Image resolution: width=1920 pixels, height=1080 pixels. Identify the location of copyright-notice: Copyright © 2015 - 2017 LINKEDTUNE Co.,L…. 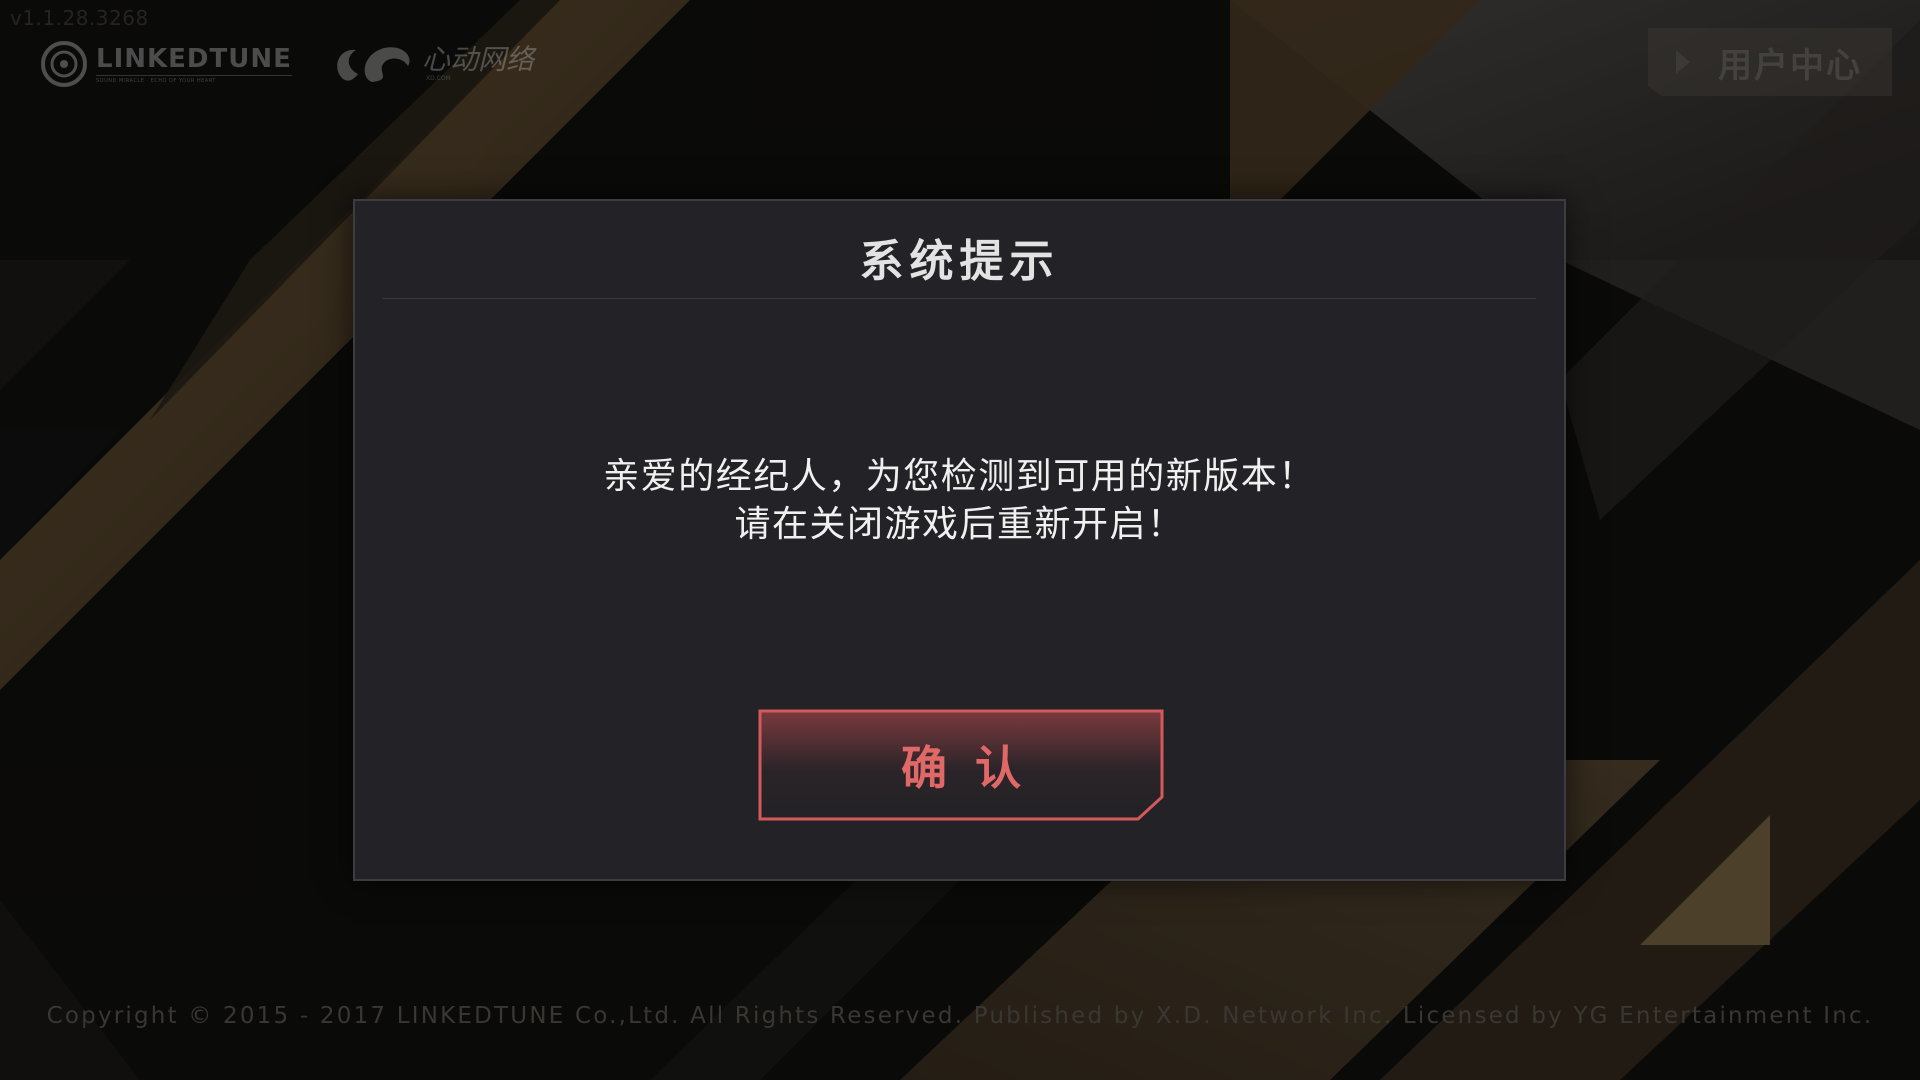
(960, 1016).